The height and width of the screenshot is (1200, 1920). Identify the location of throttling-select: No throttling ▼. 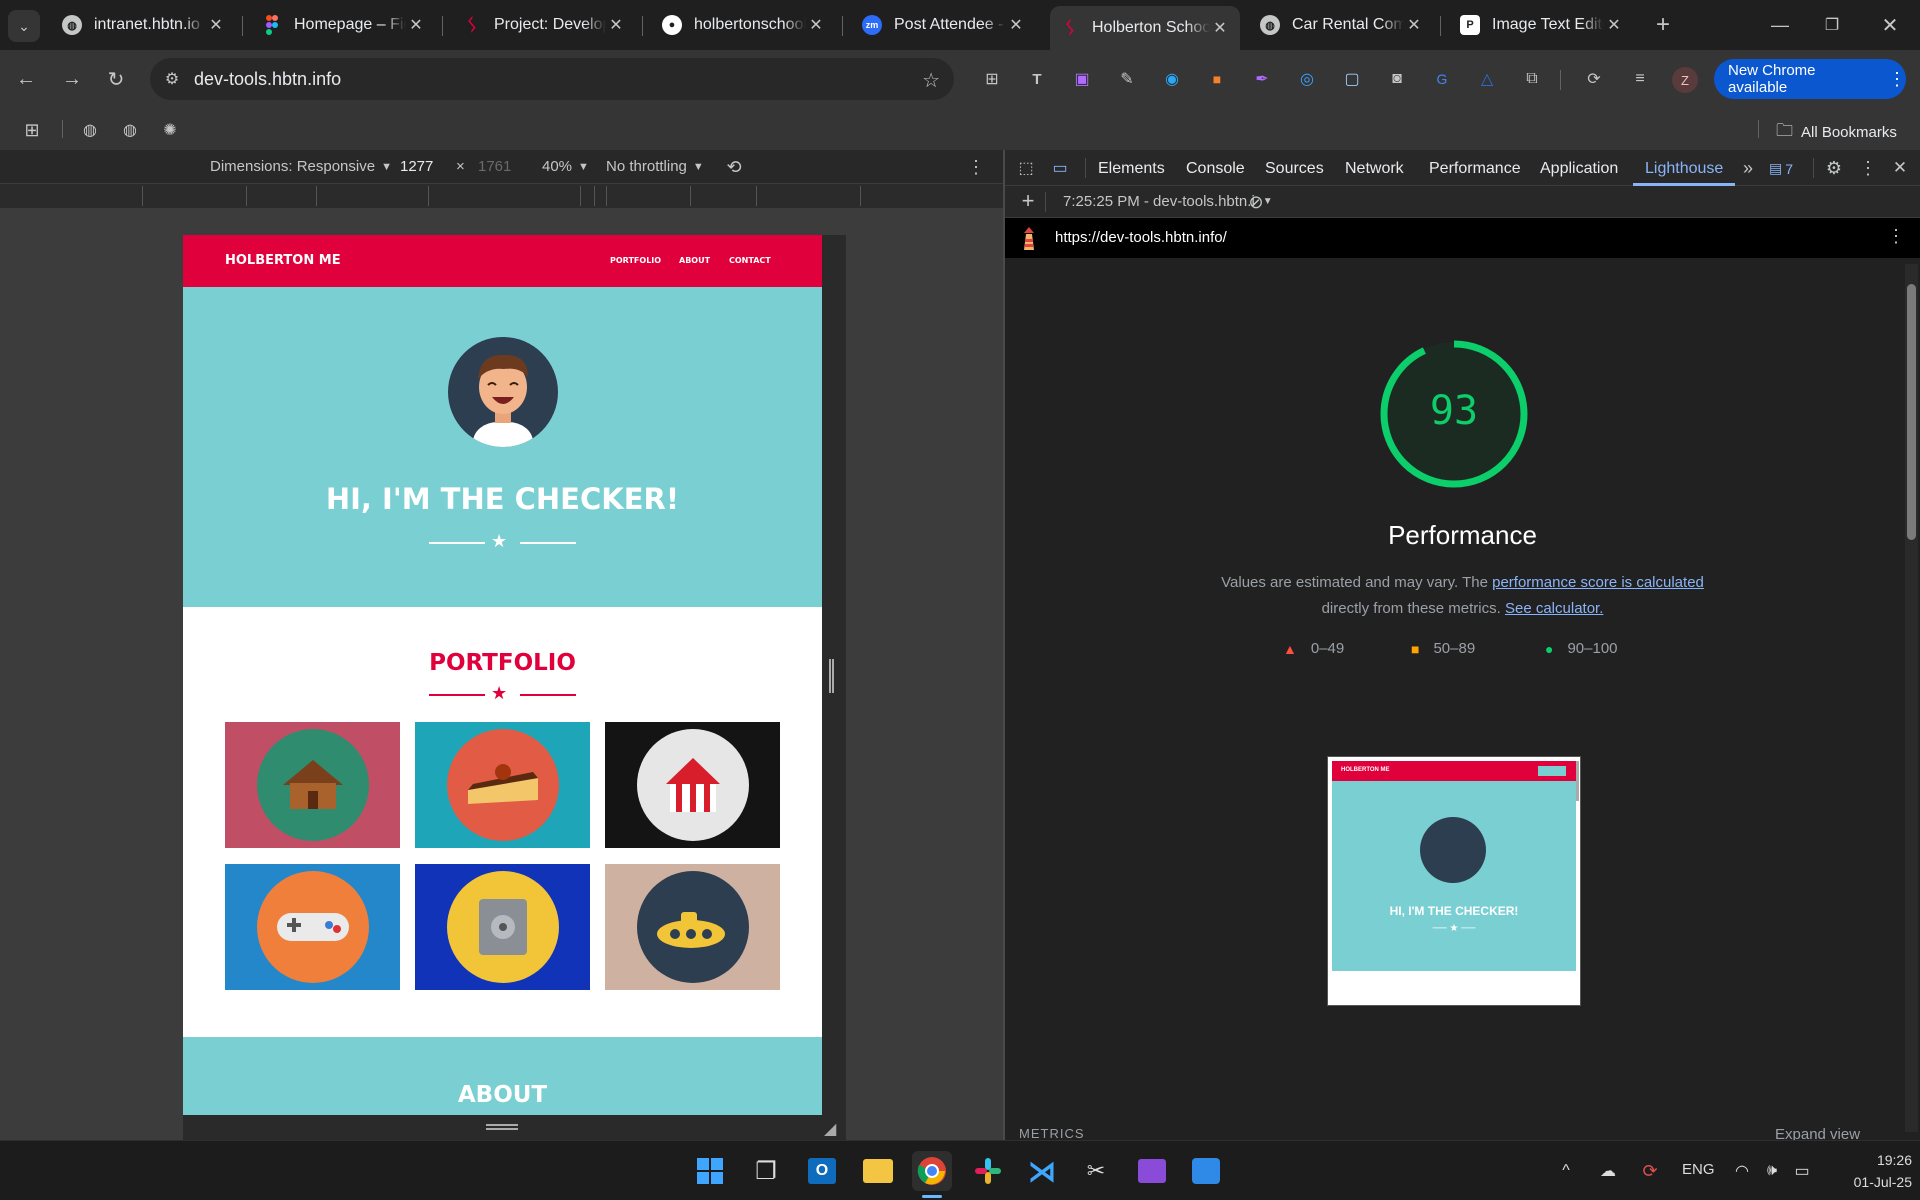
(655, 166).